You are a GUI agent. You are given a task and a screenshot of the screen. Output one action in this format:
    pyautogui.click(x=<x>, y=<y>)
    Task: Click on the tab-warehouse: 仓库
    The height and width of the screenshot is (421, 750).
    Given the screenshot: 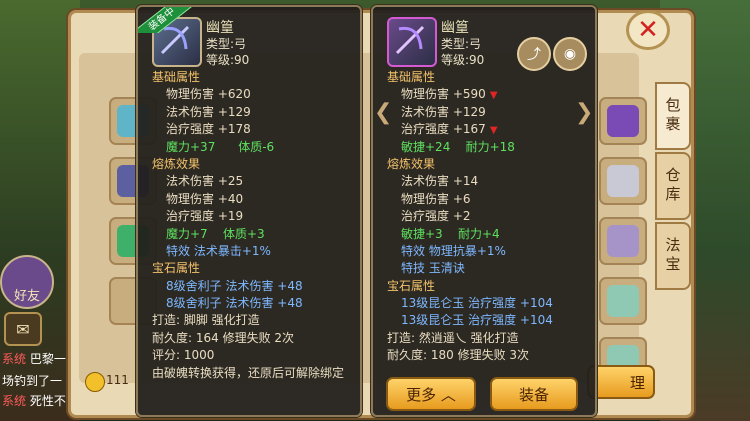 What is the action you would take?
    pyautogui.click(x=673, y=186)
    